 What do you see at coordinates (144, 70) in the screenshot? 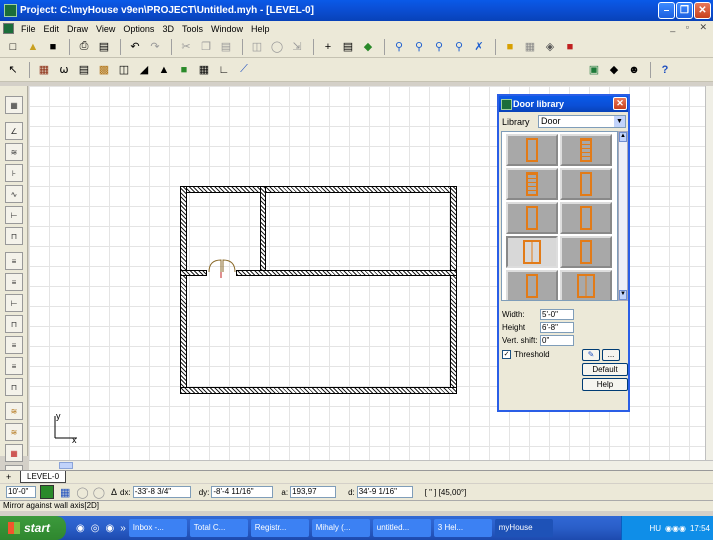
I see `stairs-icon: ◢` at bounding box center [144, 70].